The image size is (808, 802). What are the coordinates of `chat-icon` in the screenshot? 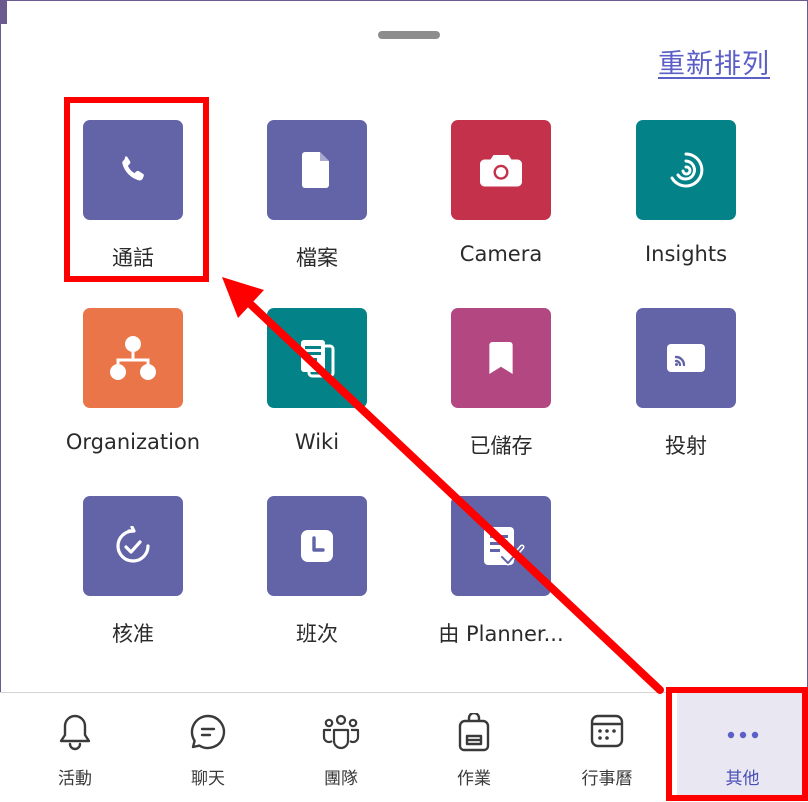 It's located at (208, 732).